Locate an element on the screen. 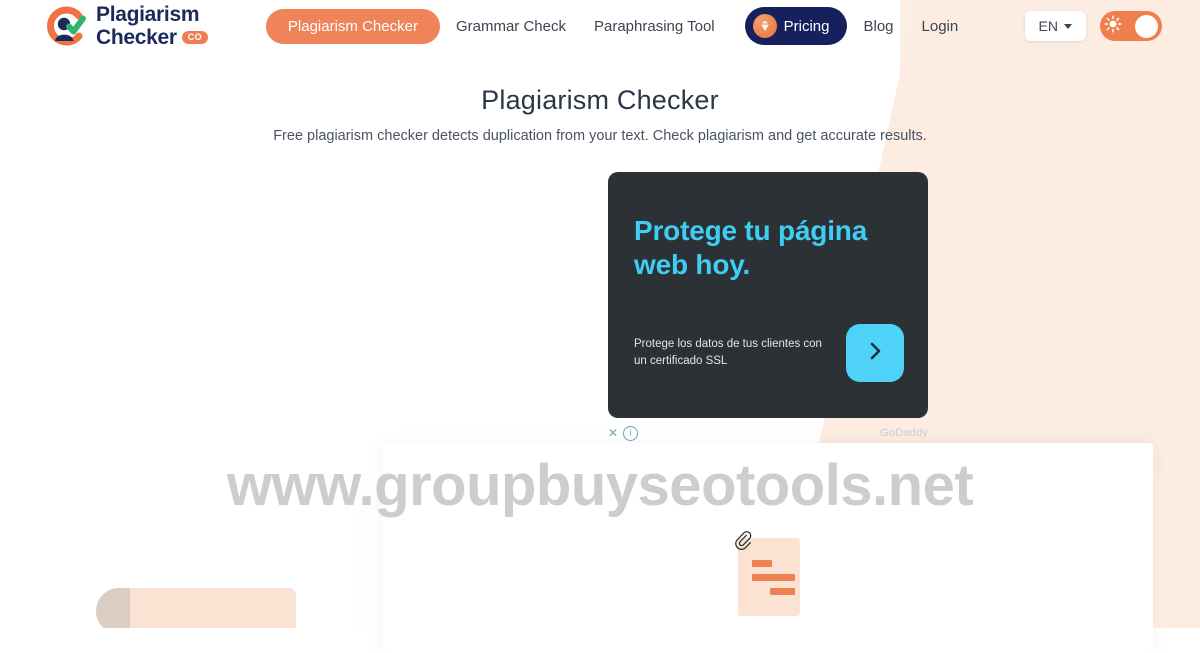  nav-item-login: Login is located at coordinates (940, 26).